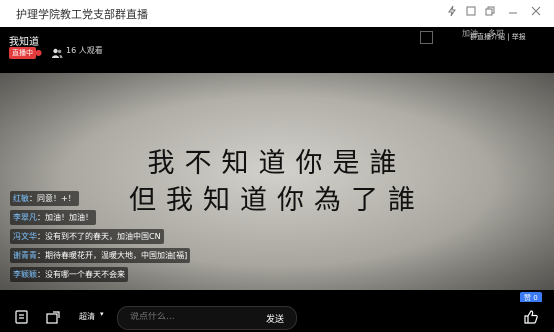 The width and height of the screenshot is (554, 332). I want to click on chevron-down-icon: ▾, so click(102, 314).